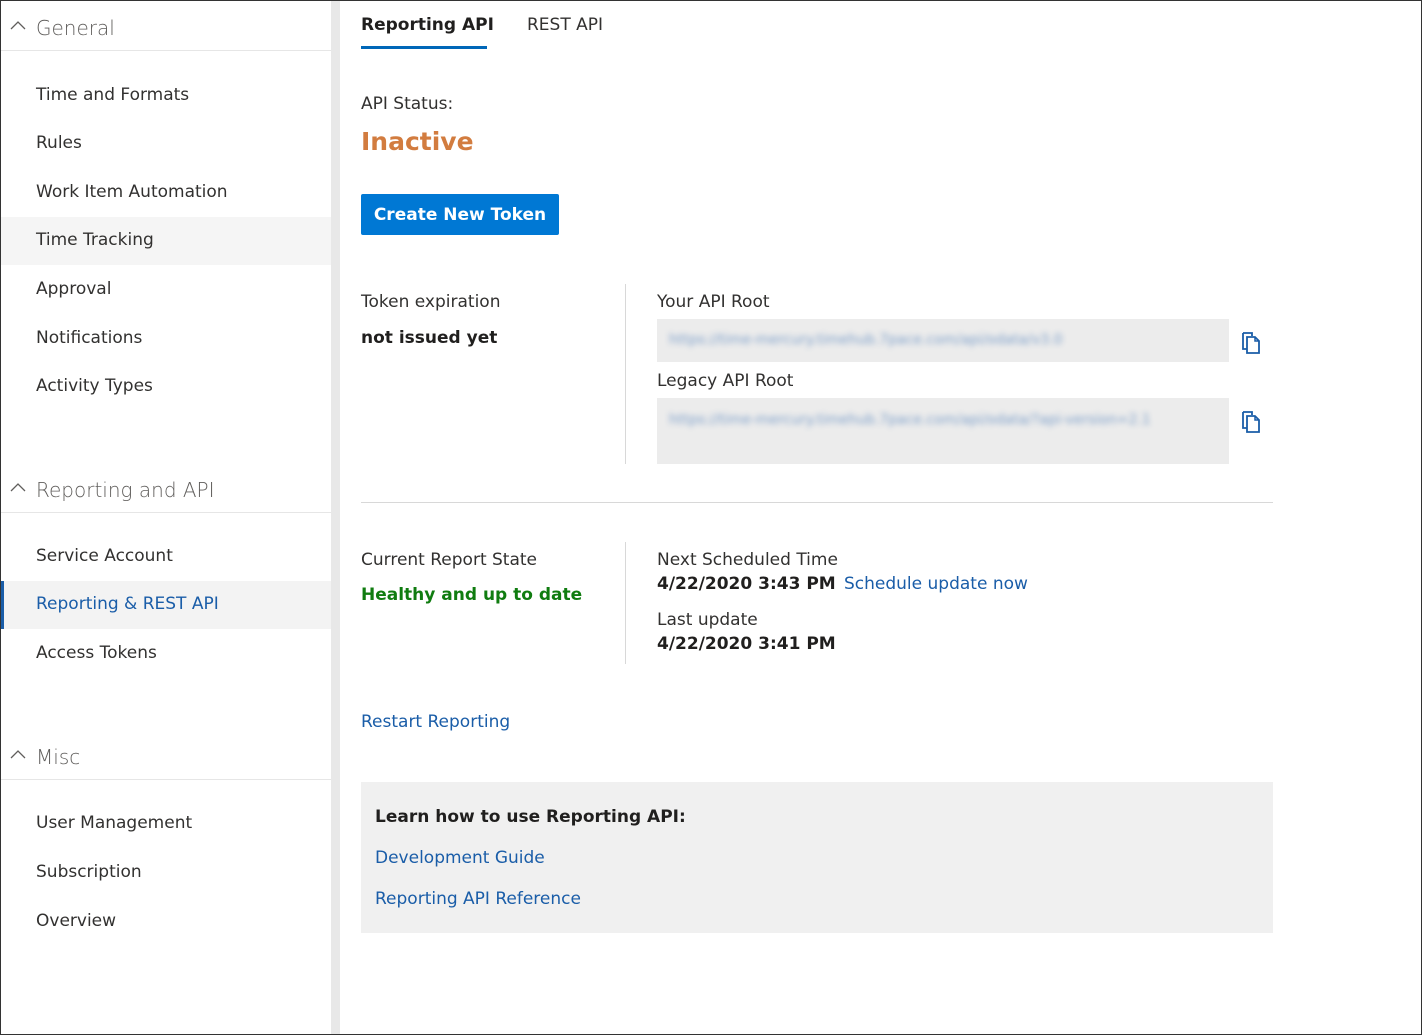 Image resolution: width=1422 pixels, height=1035 pixels. I want to click on next-scheduled-value: 4/22/2020 3:43 PM, so click(746, 584).